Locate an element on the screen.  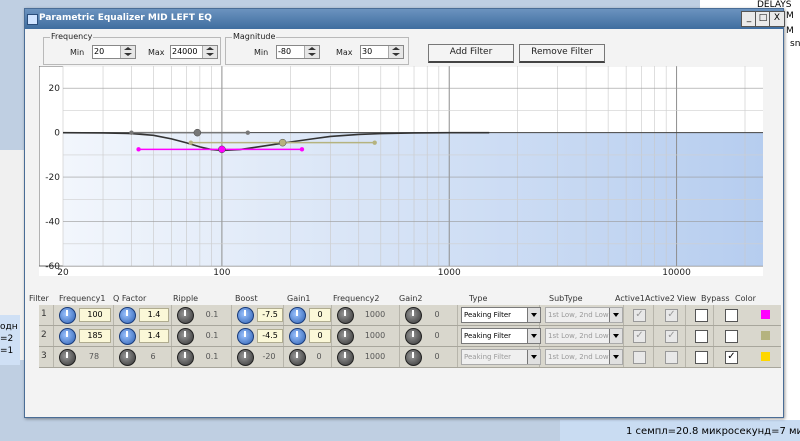
frequency-group: Frequency Min Max is located at coordinates (132, 48).